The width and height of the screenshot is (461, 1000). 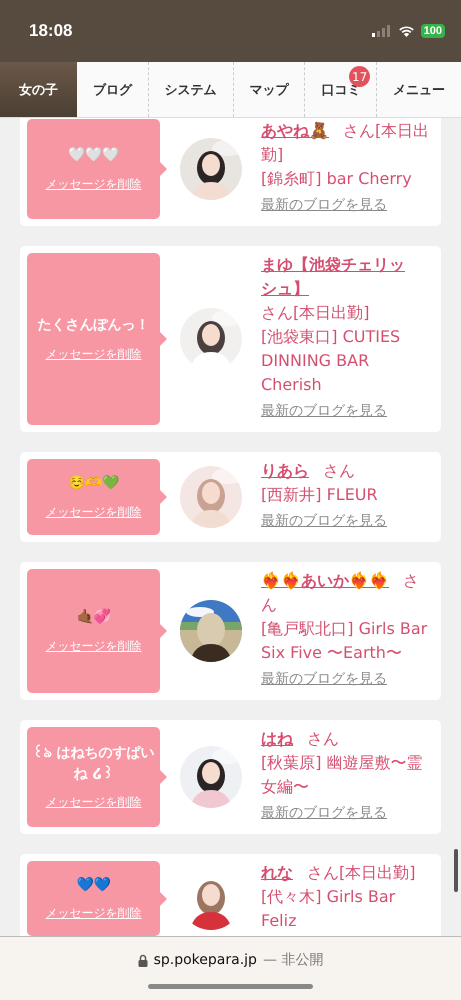 What do you see at coordinates (50, 31) in the screenshot?
I see `clock-time: 18:08` at bounding box center [50, 31].